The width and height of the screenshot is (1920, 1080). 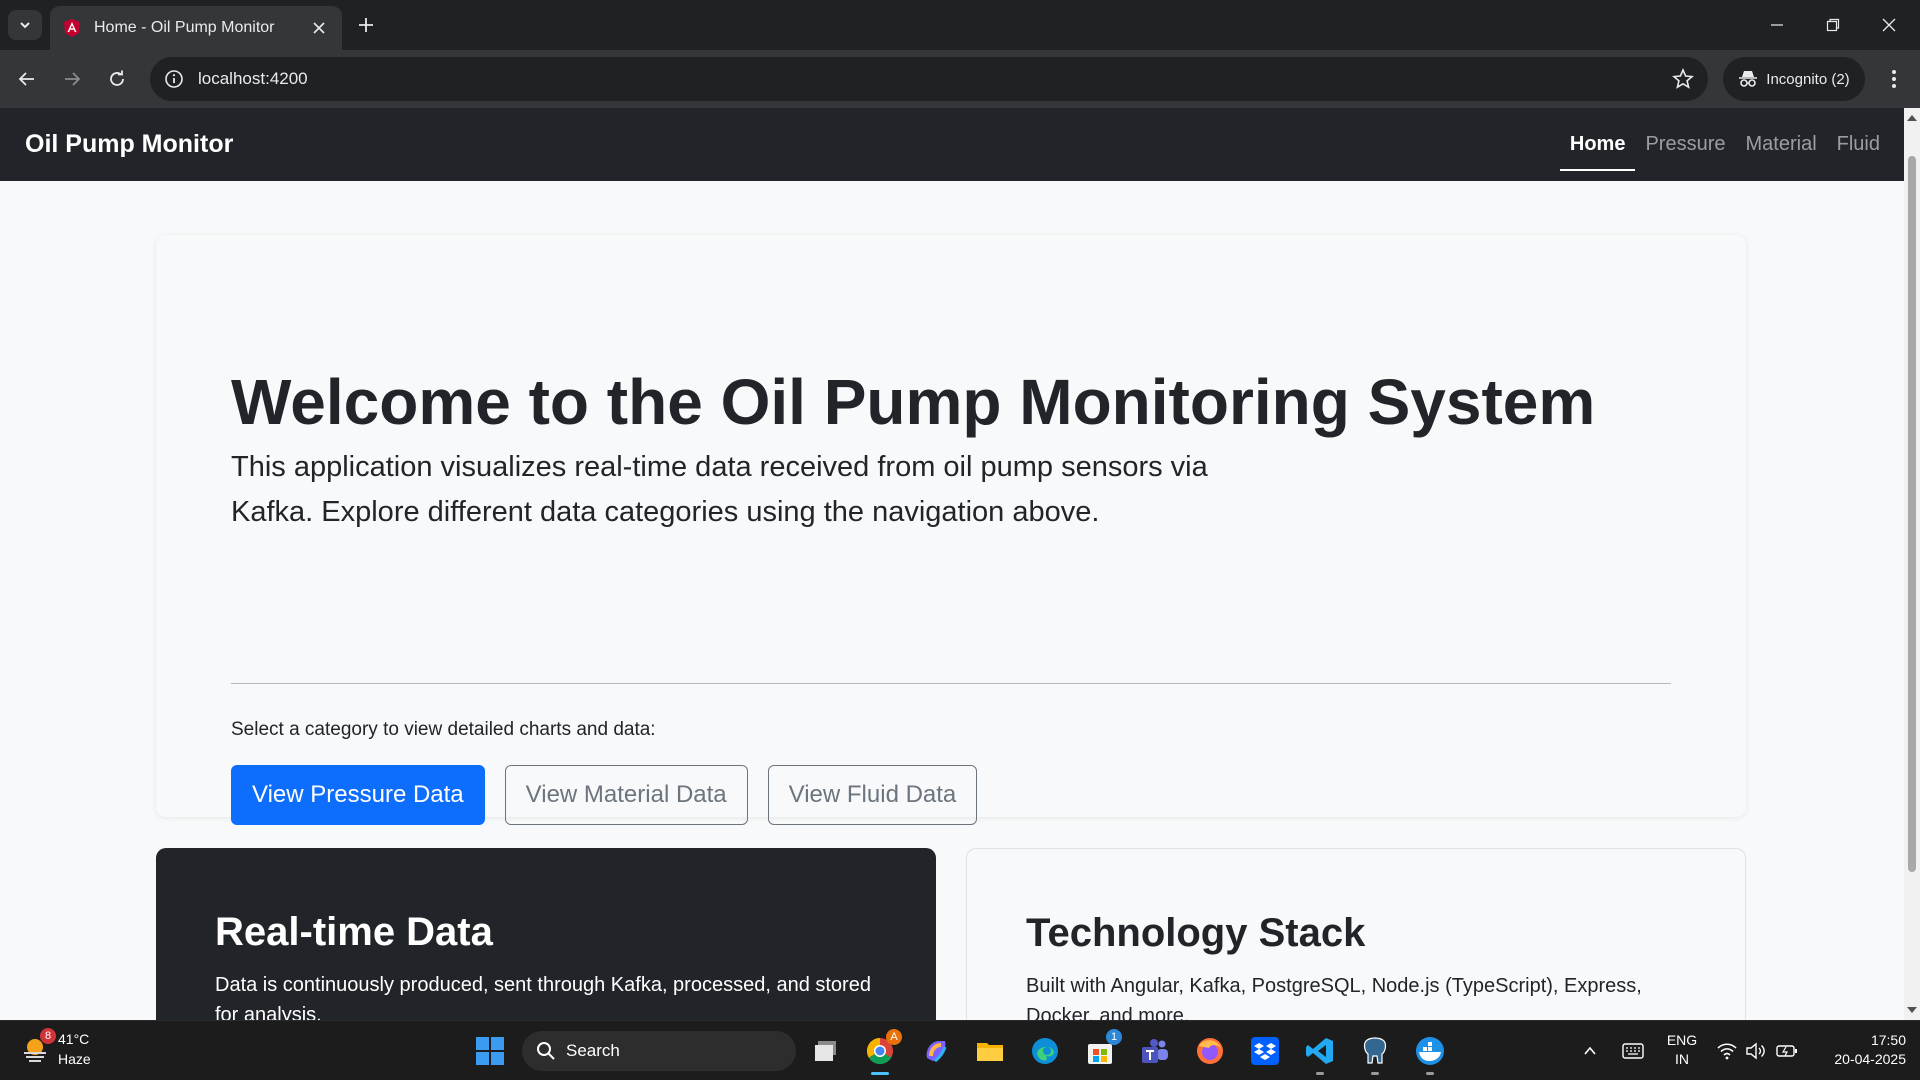 I want to click on vscode-icon, so click(x=1320, y=1054).